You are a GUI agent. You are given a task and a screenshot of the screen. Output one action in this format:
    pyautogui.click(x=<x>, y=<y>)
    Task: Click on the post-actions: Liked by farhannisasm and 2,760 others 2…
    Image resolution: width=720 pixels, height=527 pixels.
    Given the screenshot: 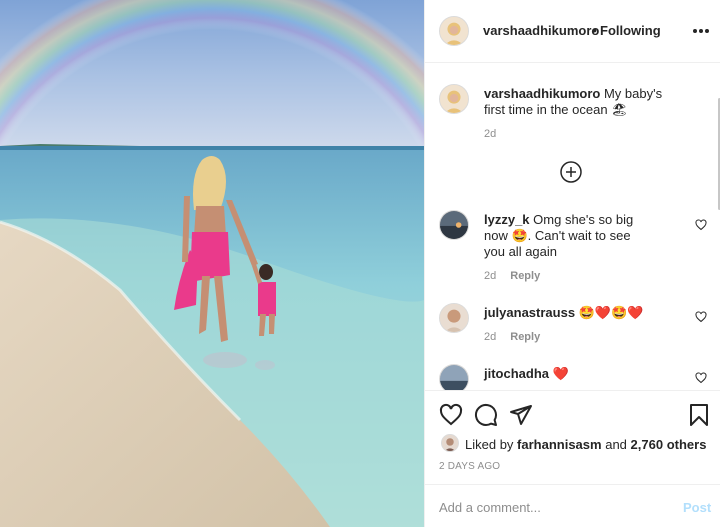 What is the action you would take?
    pyautogui.click(x=572, y=437)
    